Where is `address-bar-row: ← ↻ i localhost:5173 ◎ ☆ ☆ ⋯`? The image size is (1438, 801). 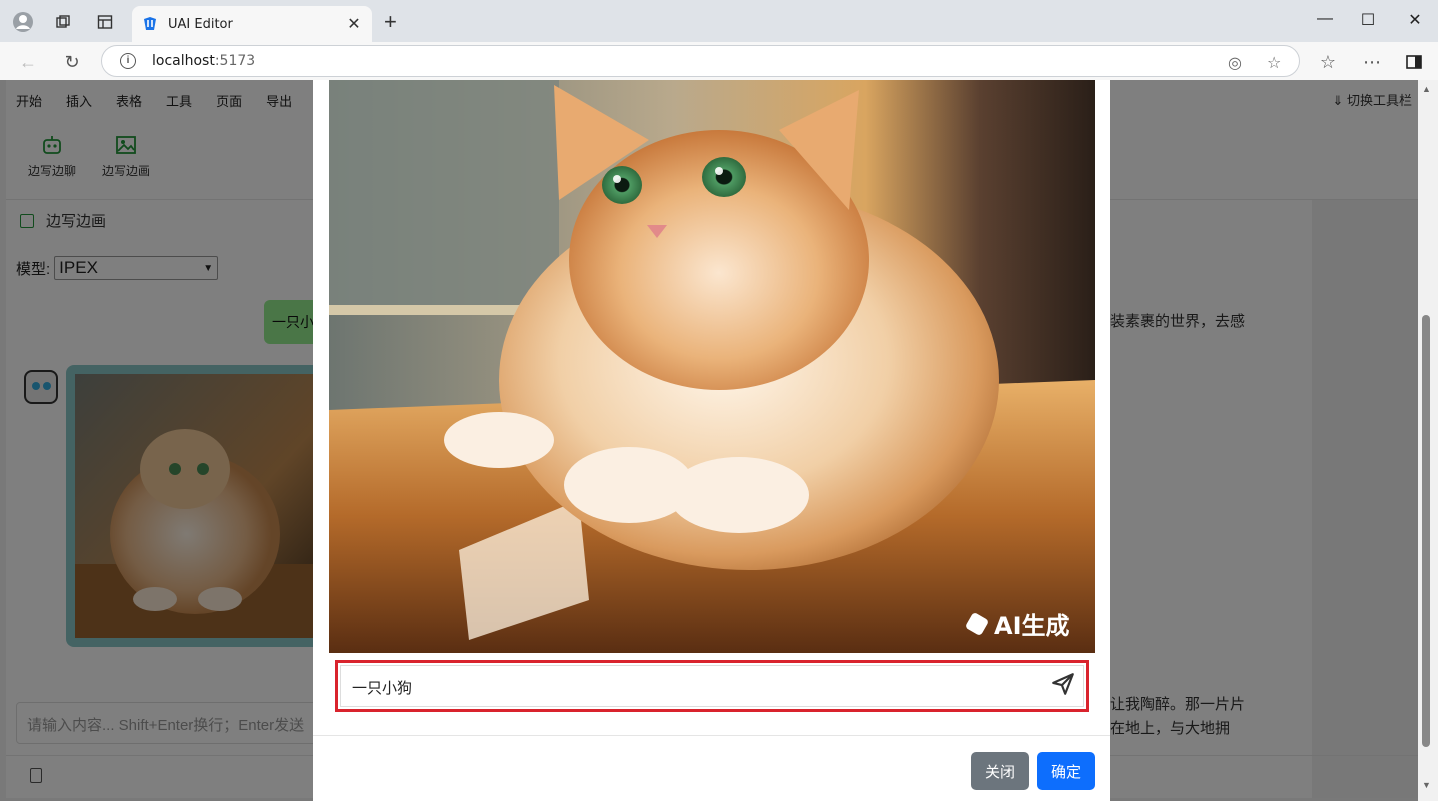 address-bar-row: ← ↻ i localhost:5173 ◎ ☆ ☆ ⋯ is located at coordinates (719, 61).